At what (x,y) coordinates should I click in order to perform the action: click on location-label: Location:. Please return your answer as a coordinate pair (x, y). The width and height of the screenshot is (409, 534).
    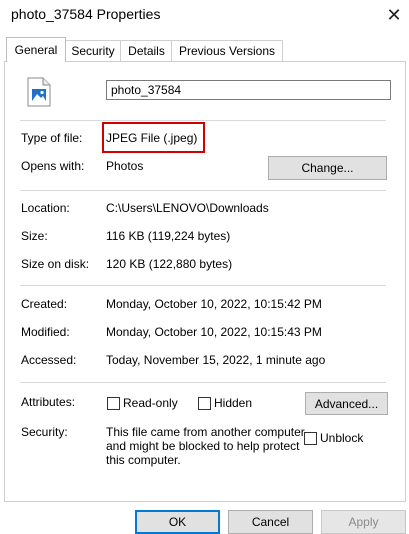
    Looking at the image, I should click on (45, 208).